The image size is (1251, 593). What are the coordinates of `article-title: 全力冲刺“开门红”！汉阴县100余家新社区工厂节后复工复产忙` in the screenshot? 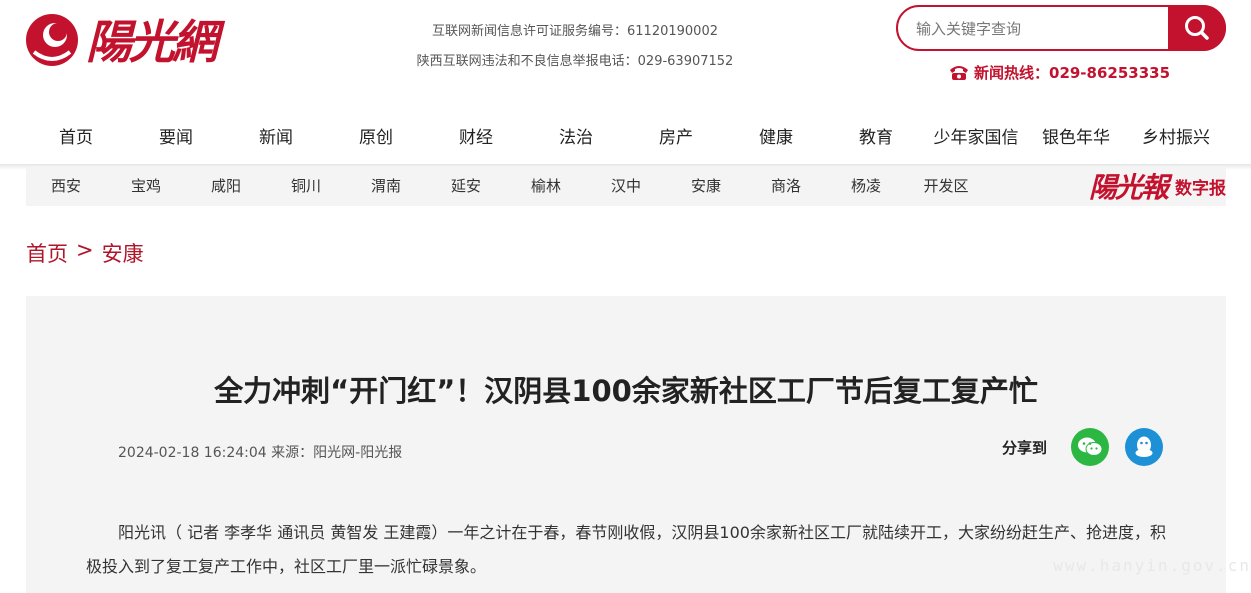 It's located at (626, 391).